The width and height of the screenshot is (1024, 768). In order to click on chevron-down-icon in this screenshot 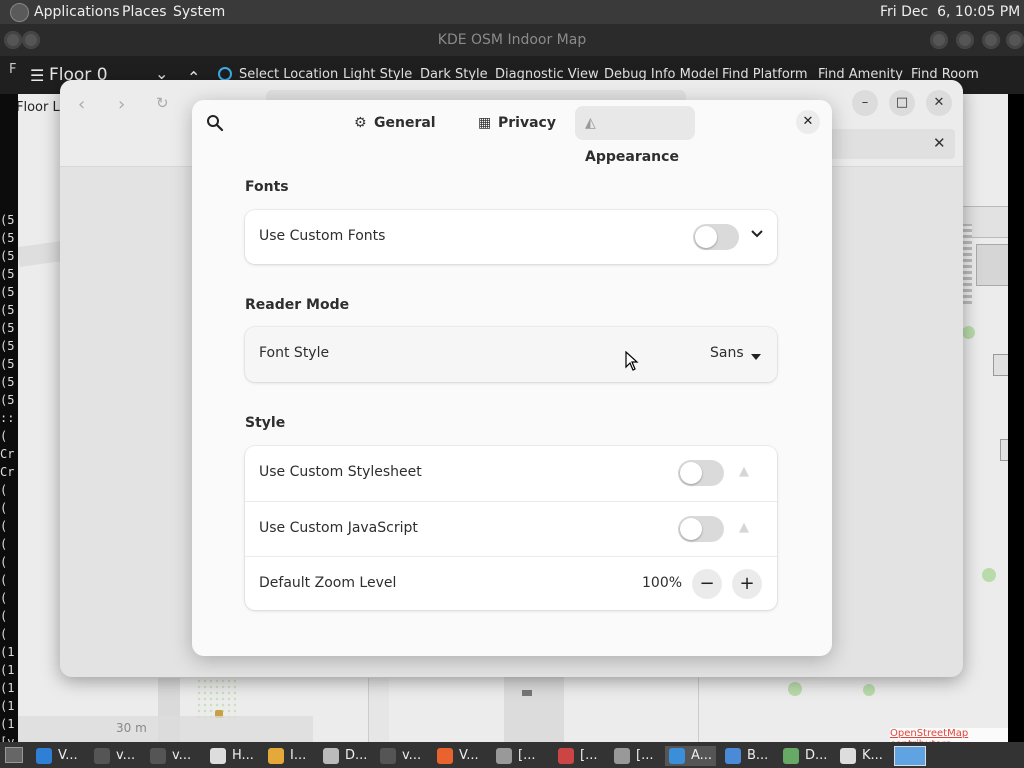, I will do `click(757, 235)`.